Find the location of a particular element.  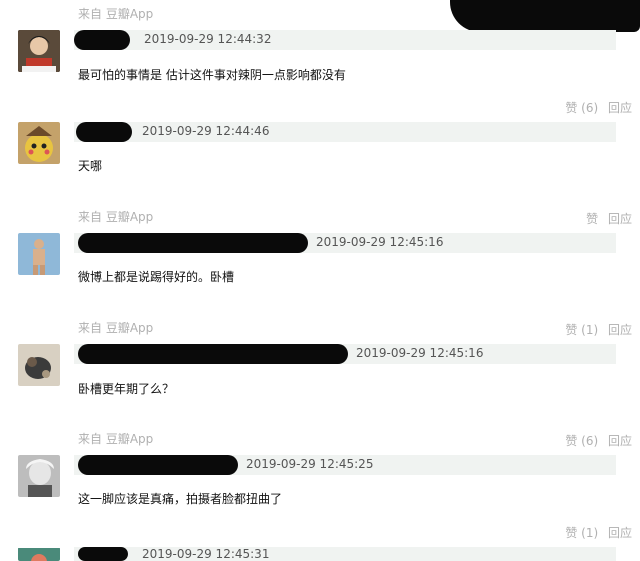

comment-text: 天哪 is located at coordinates (90, 166).